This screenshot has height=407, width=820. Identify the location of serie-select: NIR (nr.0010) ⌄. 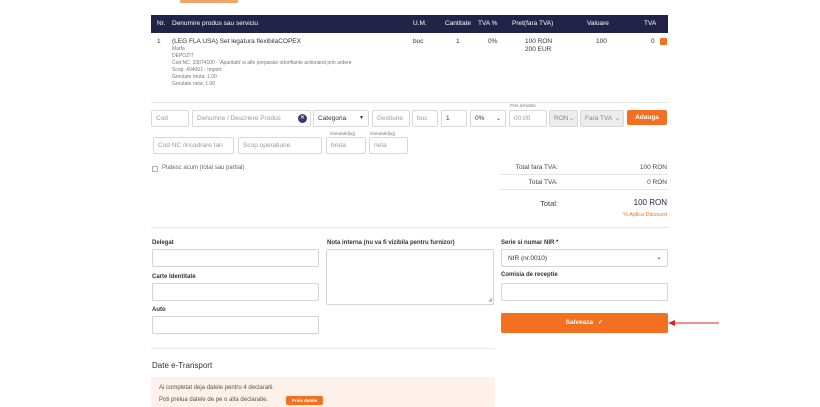
(584, 258).